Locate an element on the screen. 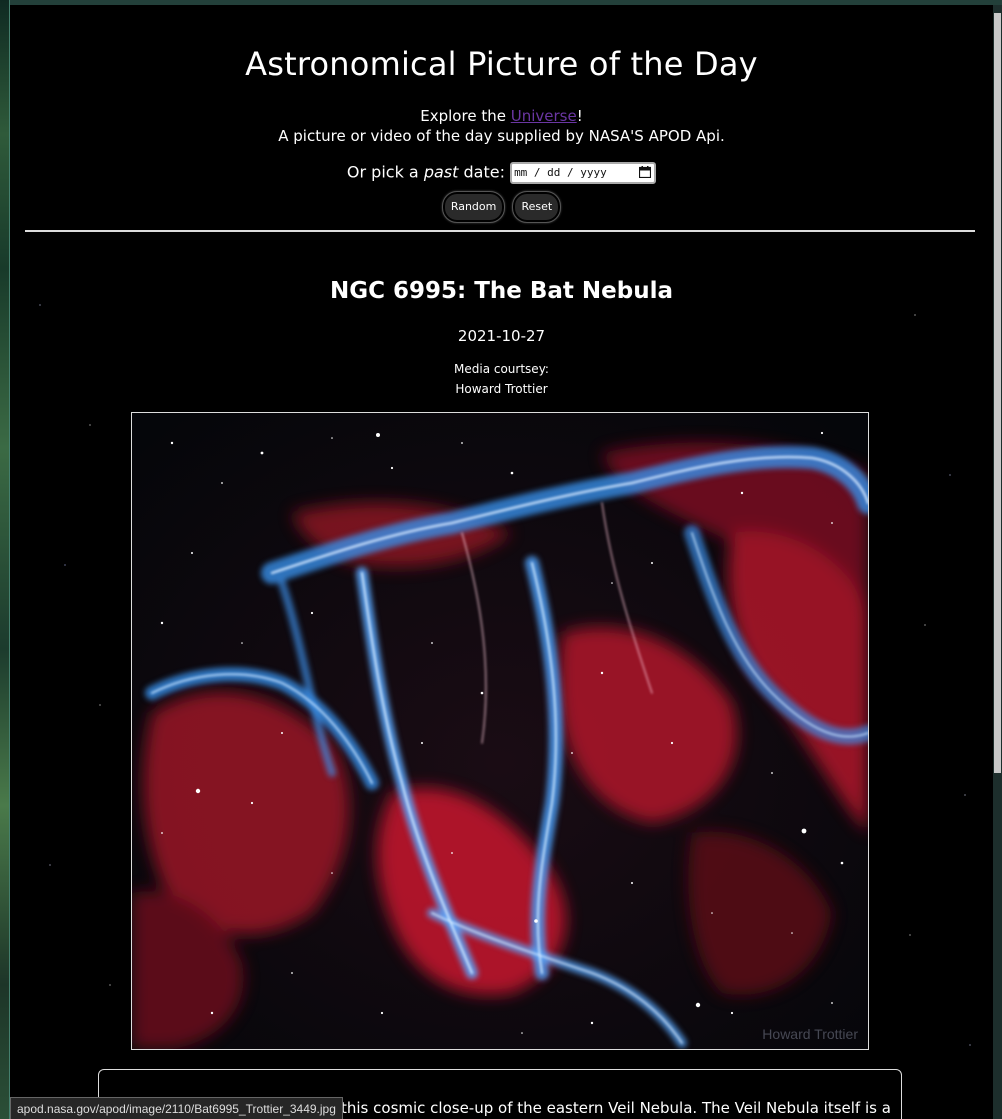 The image size is (1002, 1119). header-divider is located at coordinates (500, 231).